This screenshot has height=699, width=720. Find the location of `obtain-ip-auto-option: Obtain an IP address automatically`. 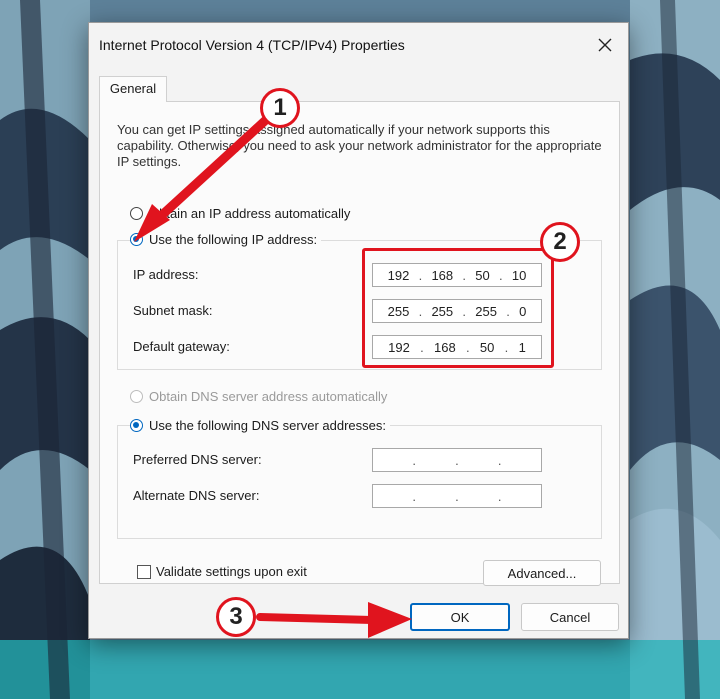

obtain-ip-auto-option: Obtain an IP address automatically is located at coordinates (240, 213).